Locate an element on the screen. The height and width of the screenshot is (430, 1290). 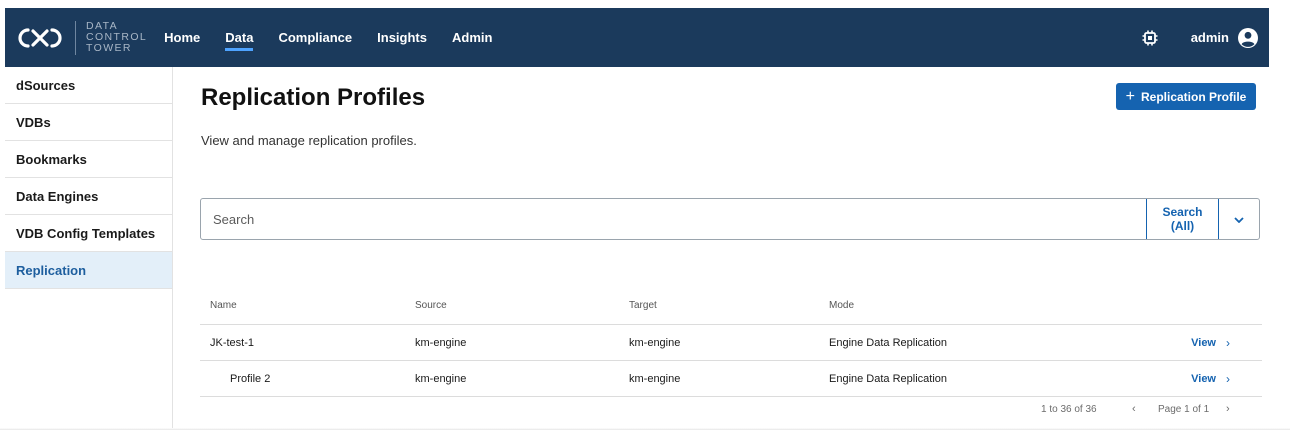
sidebar-item-dsources: dSources is located at coordinates (88, 85).